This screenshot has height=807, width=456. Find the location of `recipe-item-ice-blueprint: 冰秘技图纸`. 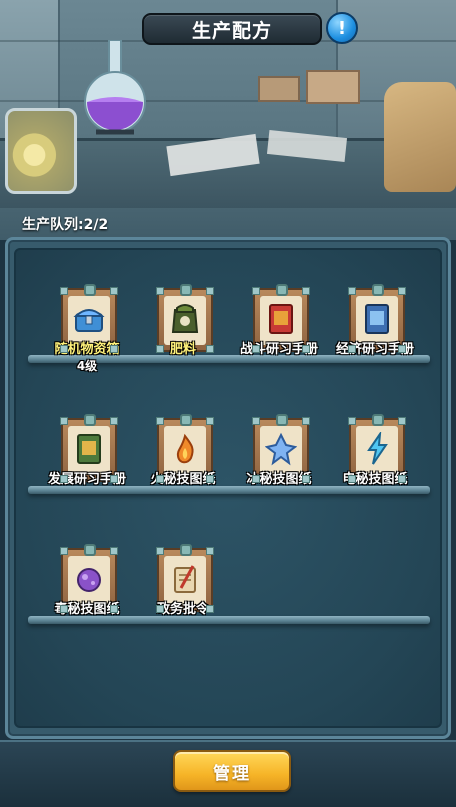

recipe-item-ice-blueprint: 冰秘技图纸 is located at coordinates (279, 464).